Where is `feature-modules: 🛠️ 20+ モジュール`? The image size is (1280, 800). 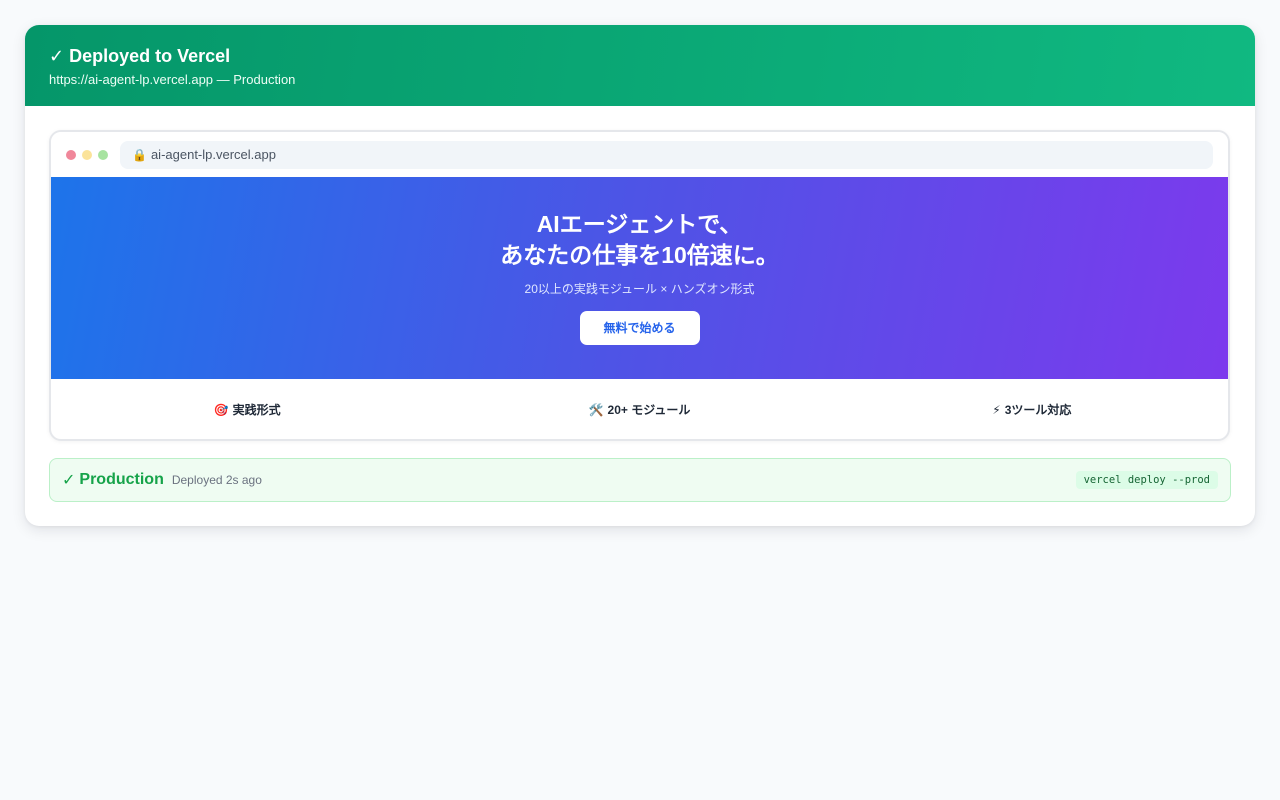 feature-modules: 🛠️ 20+ モジュール is located at coordinates (639, 409).